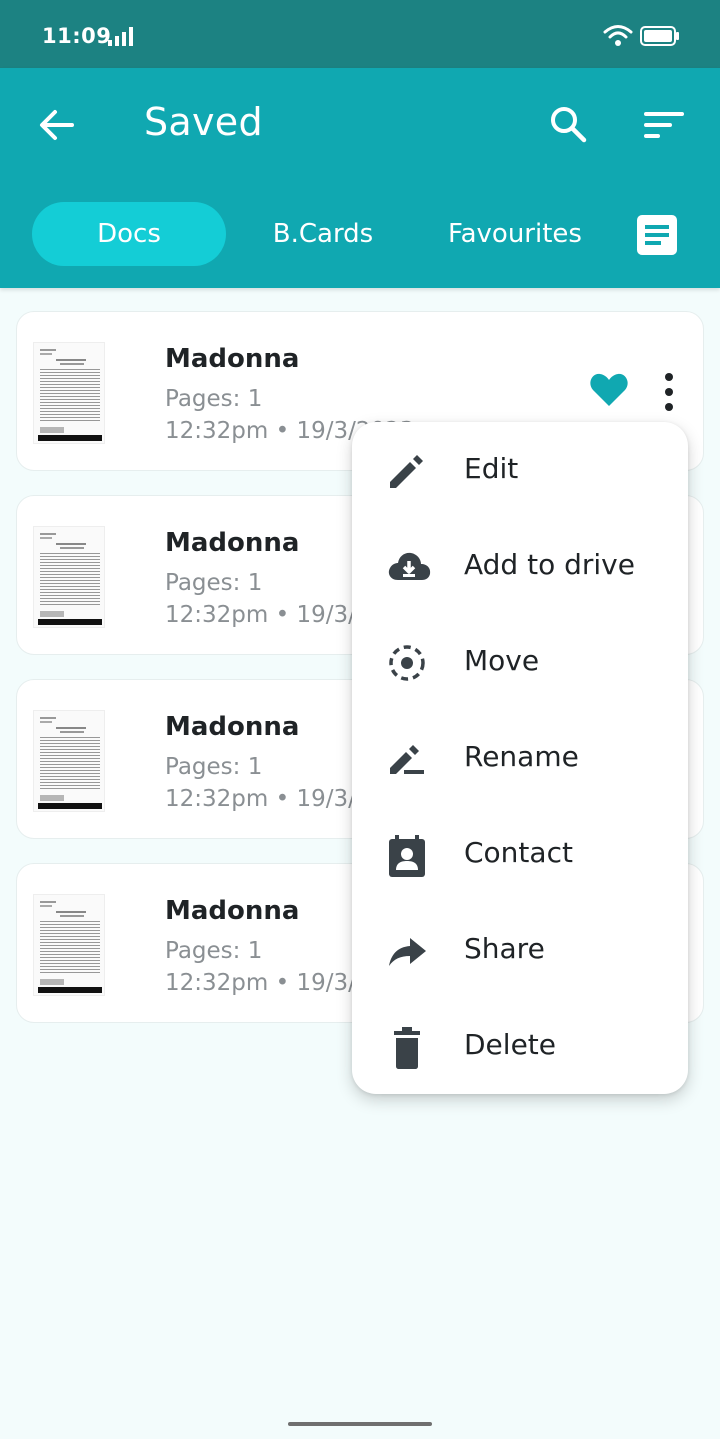  I want to click on back-arrow-icon, so click(57, 127).